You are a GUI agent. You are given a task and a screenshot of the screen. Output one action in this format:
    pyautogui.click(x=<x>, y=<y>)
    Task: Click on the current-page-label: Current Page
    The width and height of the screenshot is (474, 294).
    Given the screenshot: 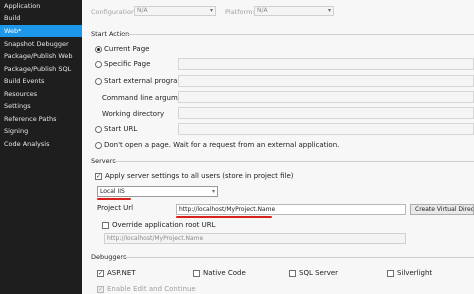 What is the action you would take?
    pyautogui.click(x=127, y=49)
    